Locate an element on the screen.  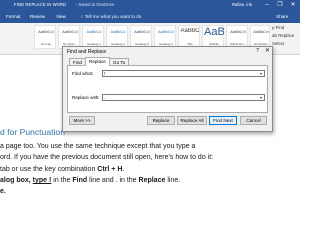
find-what-label: Find what: is located at coordinates (83, 73).